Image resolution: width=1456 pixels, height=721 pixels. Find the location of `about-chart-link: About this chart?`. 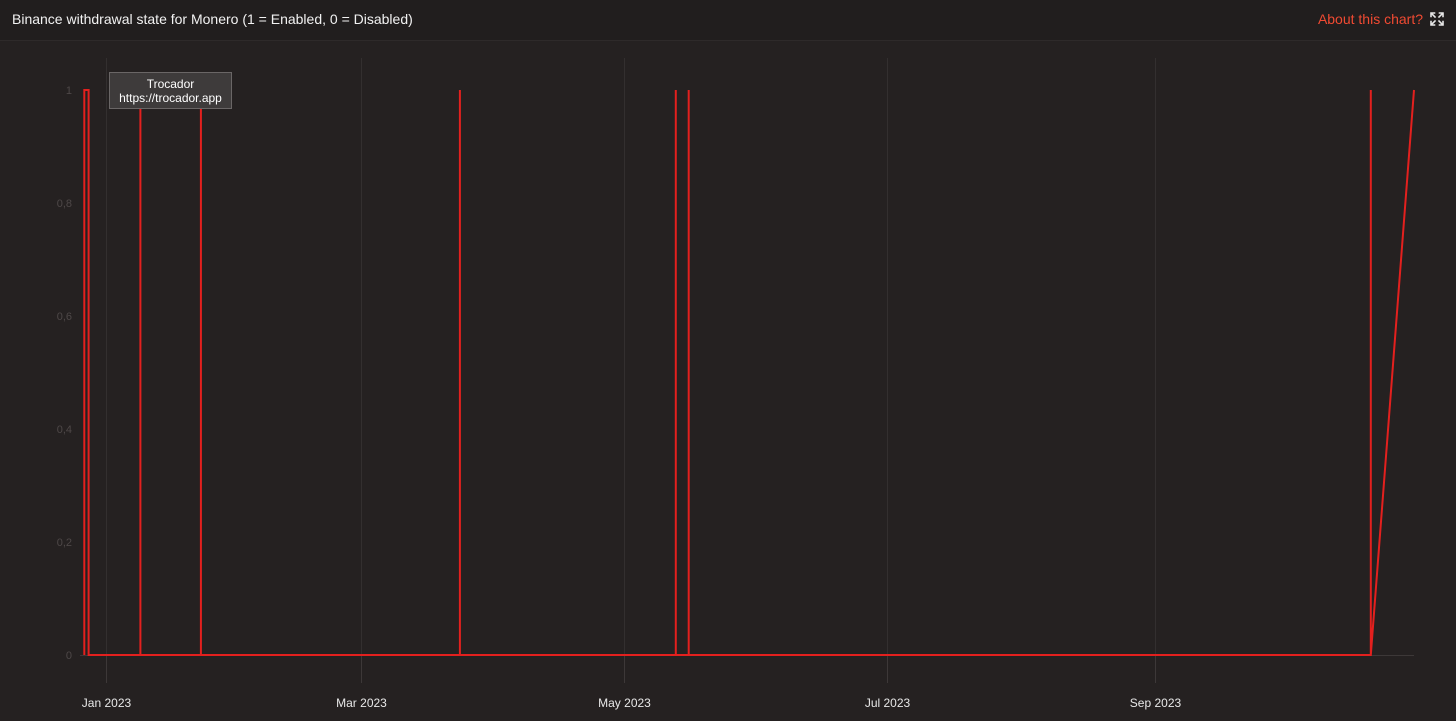

about-chart-link: About this chart? is located at coordinates (1370, 19).